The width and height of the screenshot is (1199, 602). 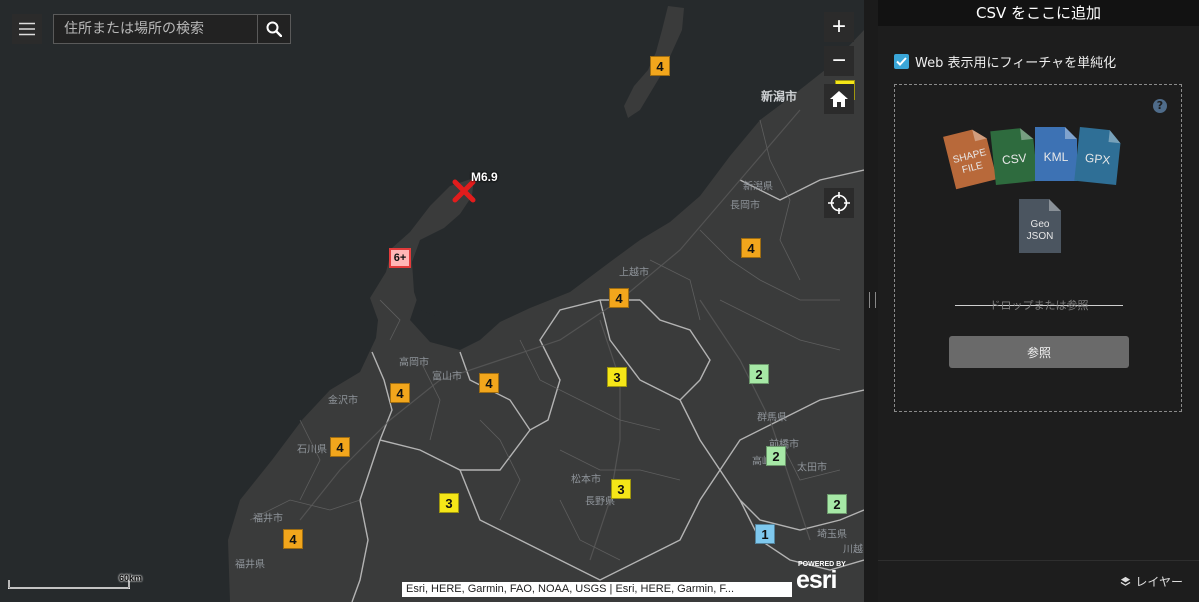 I want to click on place-label-ota: 太田市, so click(x=812, y=468).